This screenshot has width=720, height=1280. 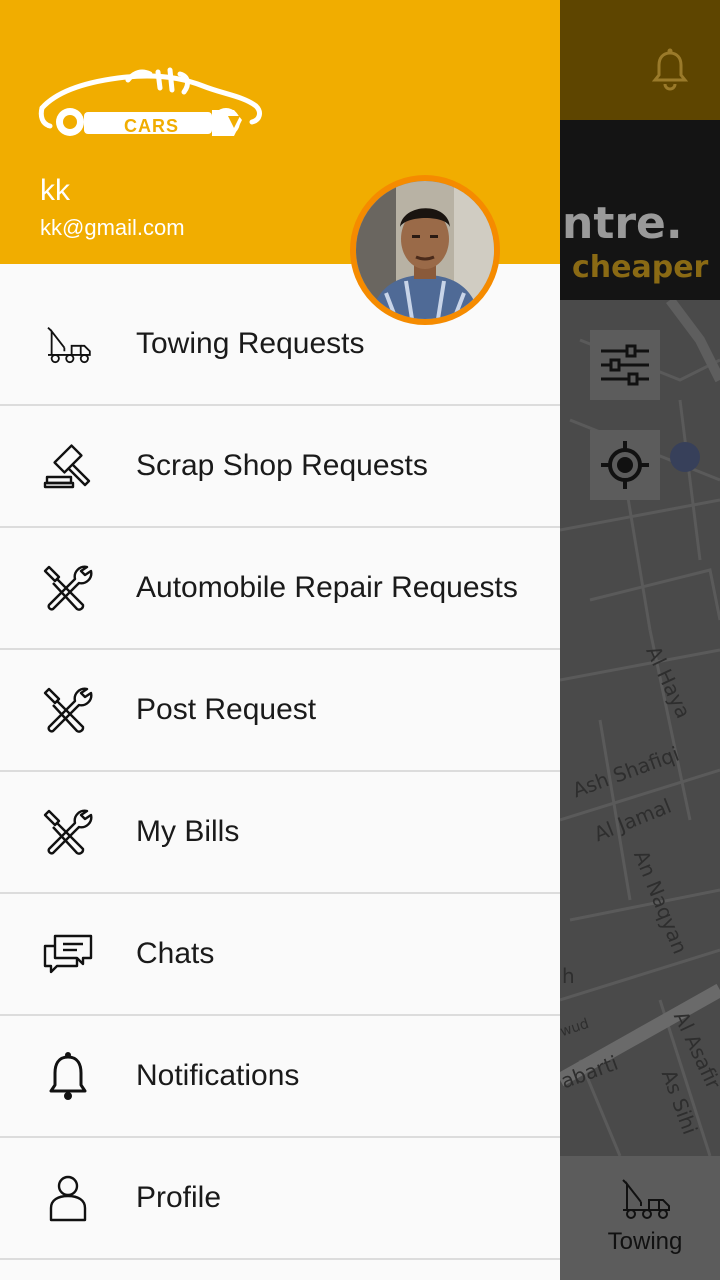 I want to click on logo-text: CARS, so click(x=152, y=126).